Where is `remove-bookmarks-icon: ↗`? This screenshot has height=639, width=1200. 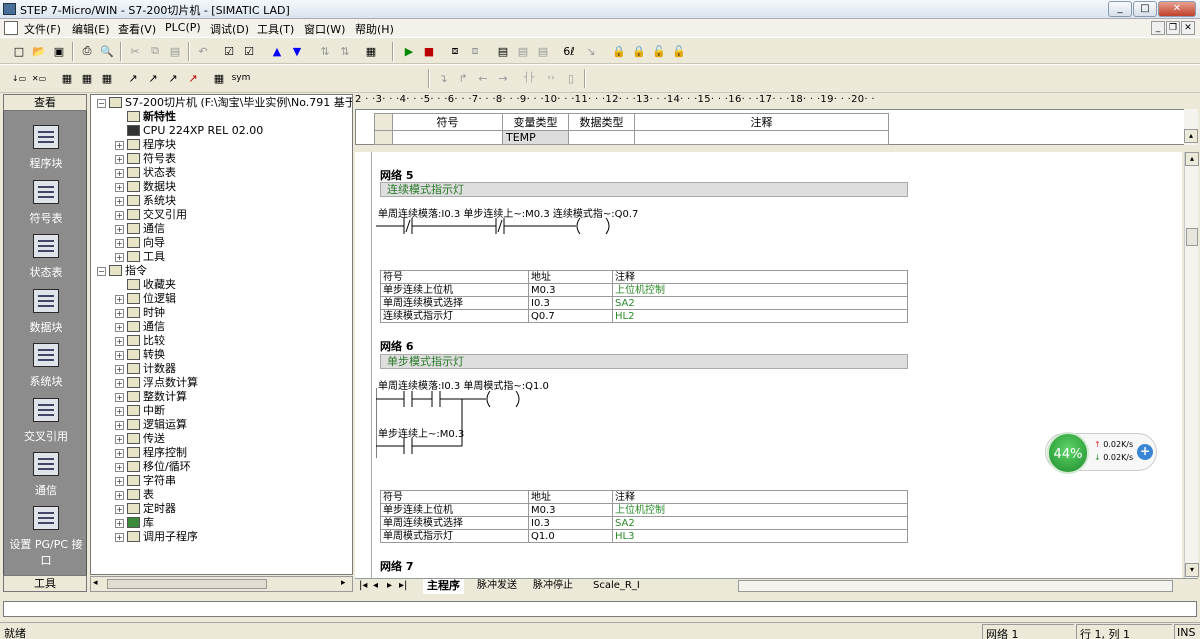
remove-bookmarks-icon: ↗ is located at coordinates (193, 78).